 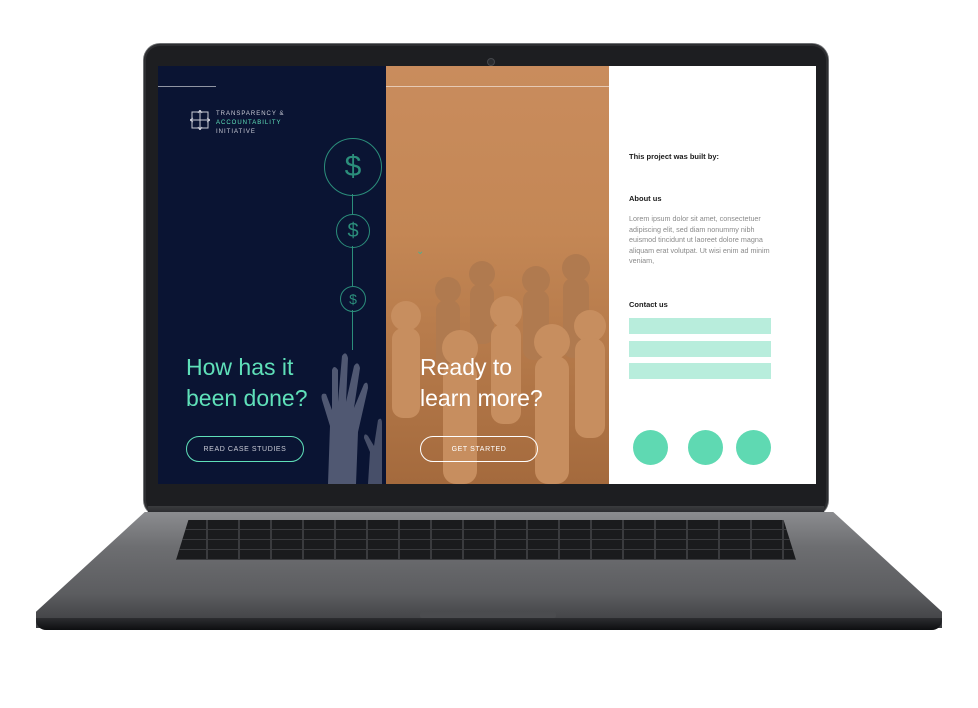 What do you see at coordinates (497, 275) in the screenshot?
I see `panel-get-started: ⌄ ⌄ Ready to learn more? GET STARTED` at bounding box center [497, 275].